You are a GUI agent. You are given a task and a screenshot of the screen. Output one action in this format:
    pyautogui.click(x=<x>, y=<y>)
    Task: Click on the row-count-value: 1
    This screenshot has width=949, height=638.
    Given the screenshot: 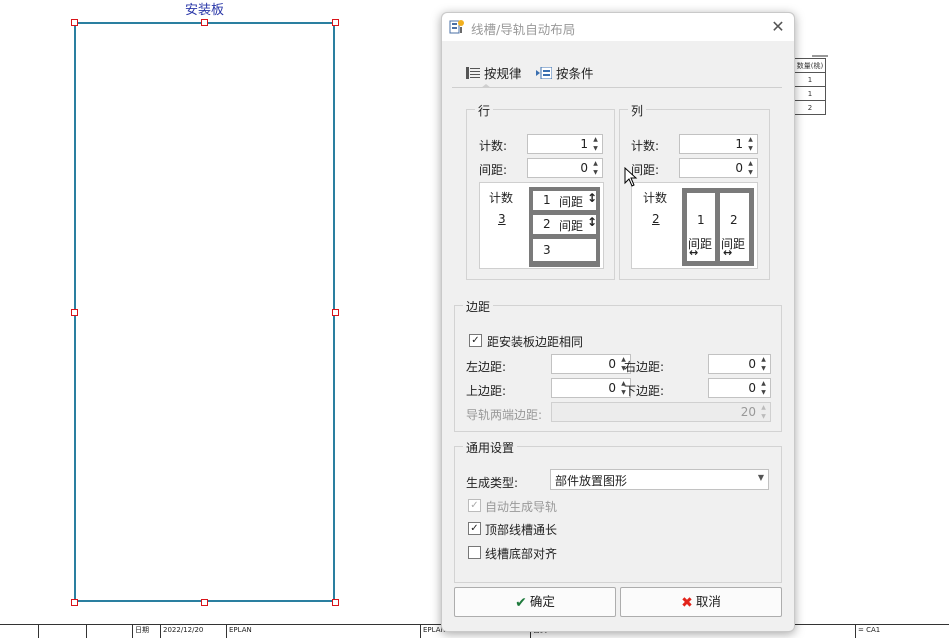 What is the action you would take?
    pyautogui.click(x=584, y=144)
    